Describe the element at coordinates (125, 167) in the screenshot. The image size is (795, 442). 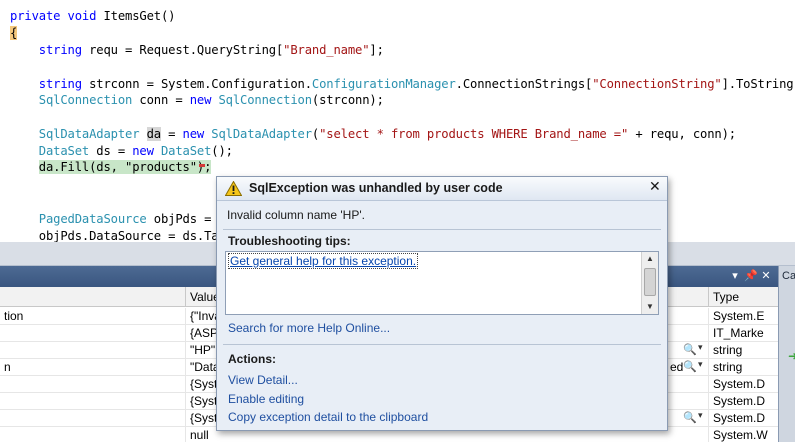
I see `code-token: da.Fill(ds, "products");` at that location.